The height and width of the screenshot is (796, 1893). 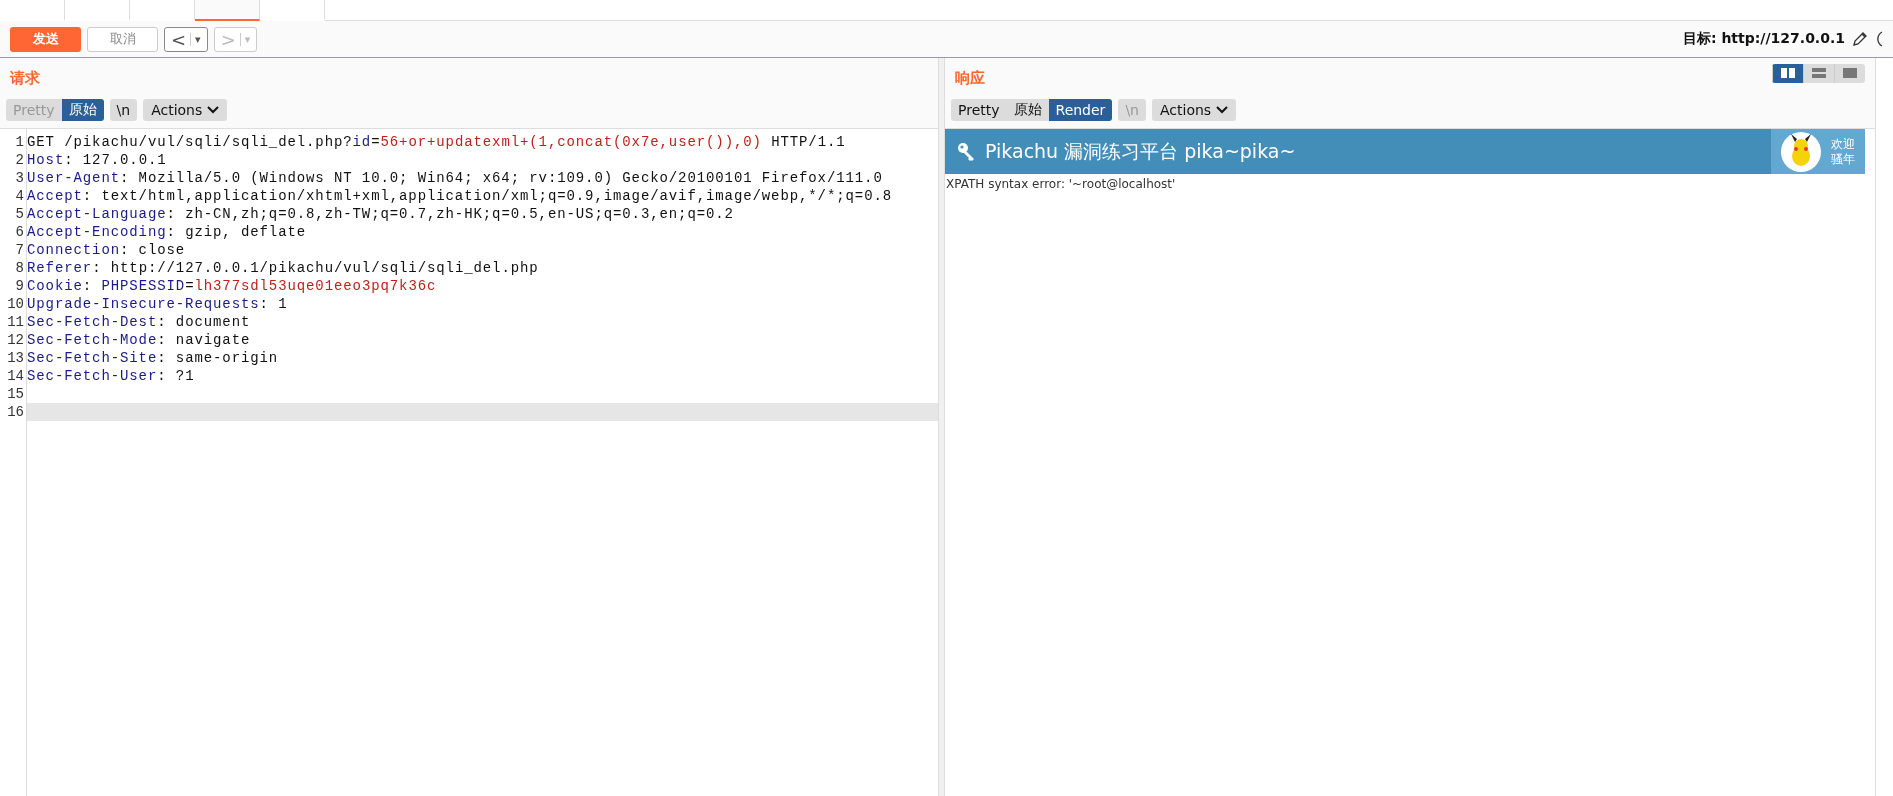 What do you see at coordinates (381, 214) in the screenshot?
I see `code-line: Accept-Language: zh-CN,zh;q=0.8,zh-TW;q=0.7,zh-HK;q=0.5,en-US;q=0.3,en;q=0.2` at bounding box center [381, 214].